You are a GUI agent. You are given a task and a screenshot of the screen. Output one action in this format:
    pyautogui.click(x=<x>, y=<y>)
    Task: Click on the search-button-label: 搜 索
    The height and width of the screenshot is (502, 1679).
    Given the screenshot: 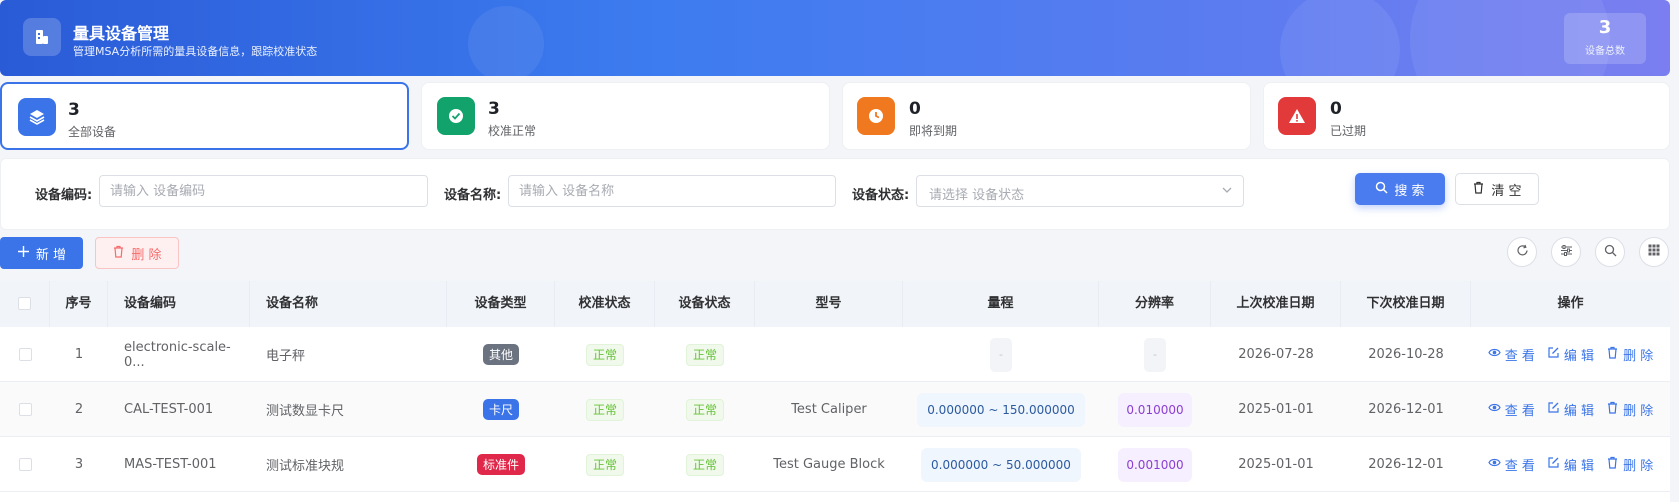 What is the action you would take?
    pyautogui.click(x=1409, y=191)
    